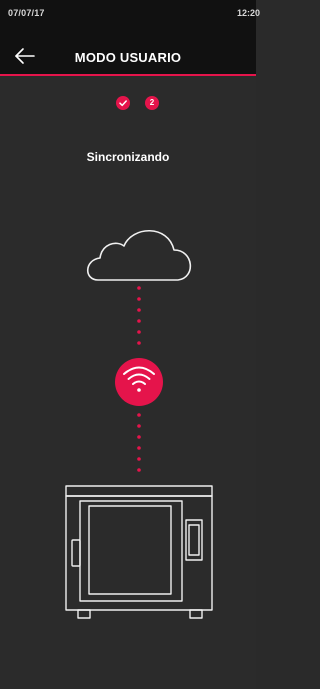  Describe the element at coordinates (139, 315) in the screenshot. I see `connector-dots-top` at that location.